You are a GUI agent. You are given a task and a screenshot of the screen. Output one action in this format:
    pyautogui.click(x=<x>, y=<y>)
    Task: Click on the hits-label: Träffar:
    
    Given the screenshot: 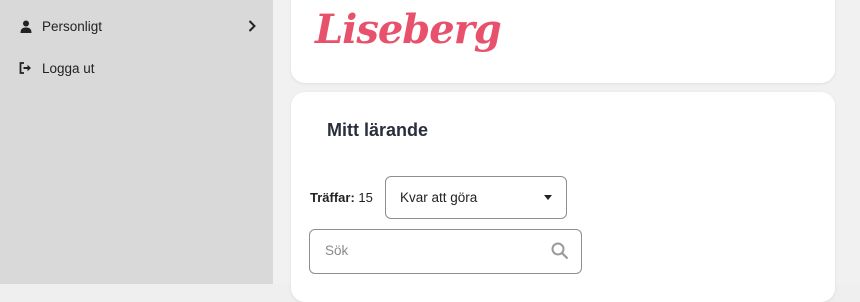 What is the action you would take?
    pyautogui.click(x=332, y=197)
    